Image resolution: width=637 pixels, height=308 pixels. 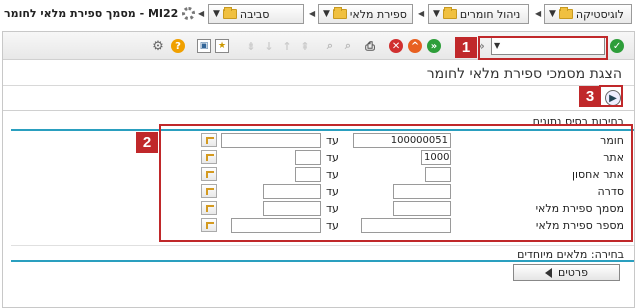 What do you see at coordinates (322, 261) in the screenshot?
I see `group-accent-line` at bounding box center [322, 261].